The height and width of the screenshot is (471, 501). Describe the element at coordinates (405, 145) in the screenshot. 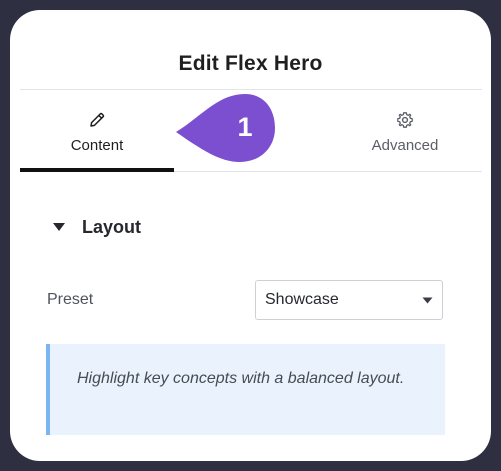

I see `tab-advanced-label: Advanced` at that location.